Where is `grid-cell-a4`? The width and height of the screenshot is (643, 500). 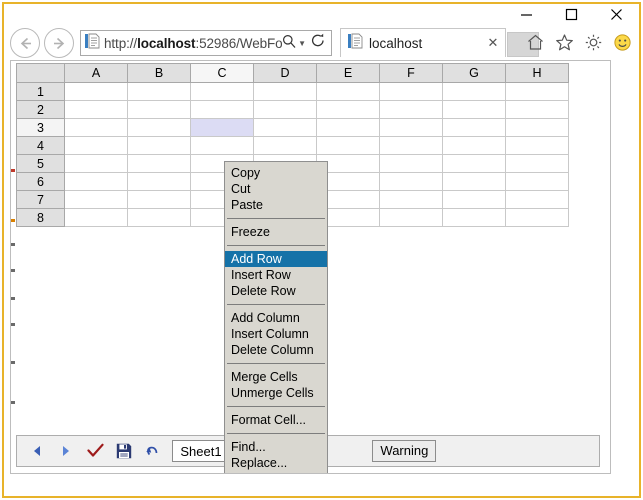 grid-cell-a4 is located at coordinates (96, 145).